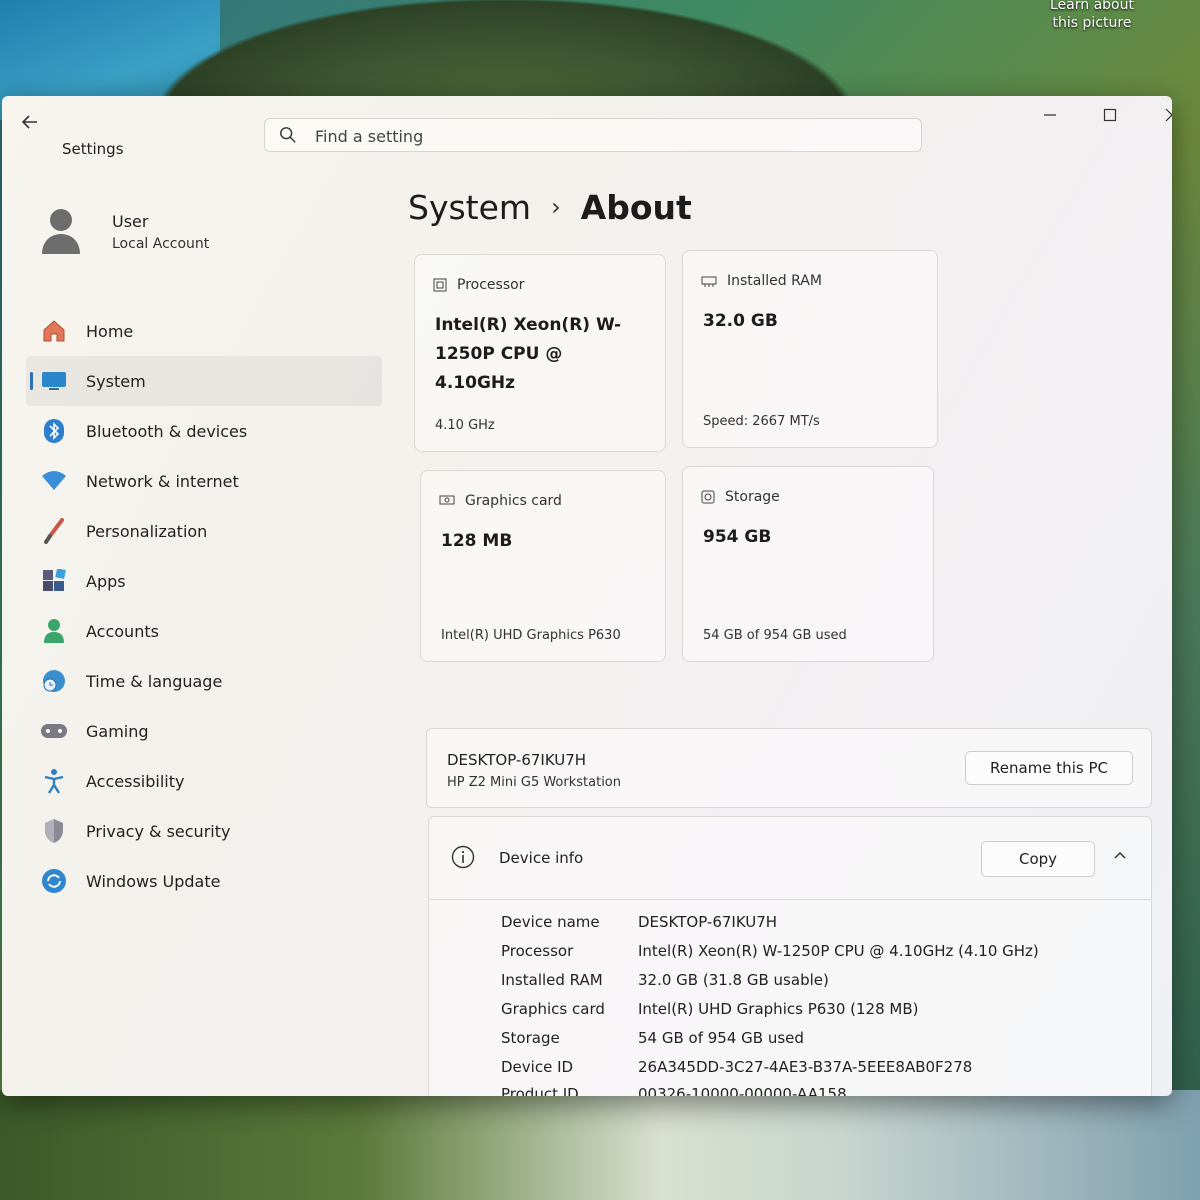 The width and height of the screenshot is (1200, 1200). What do you see at coordinates (1162, 117) in the screenshot?
I see `close-button` at bounding box center [1162, 117].